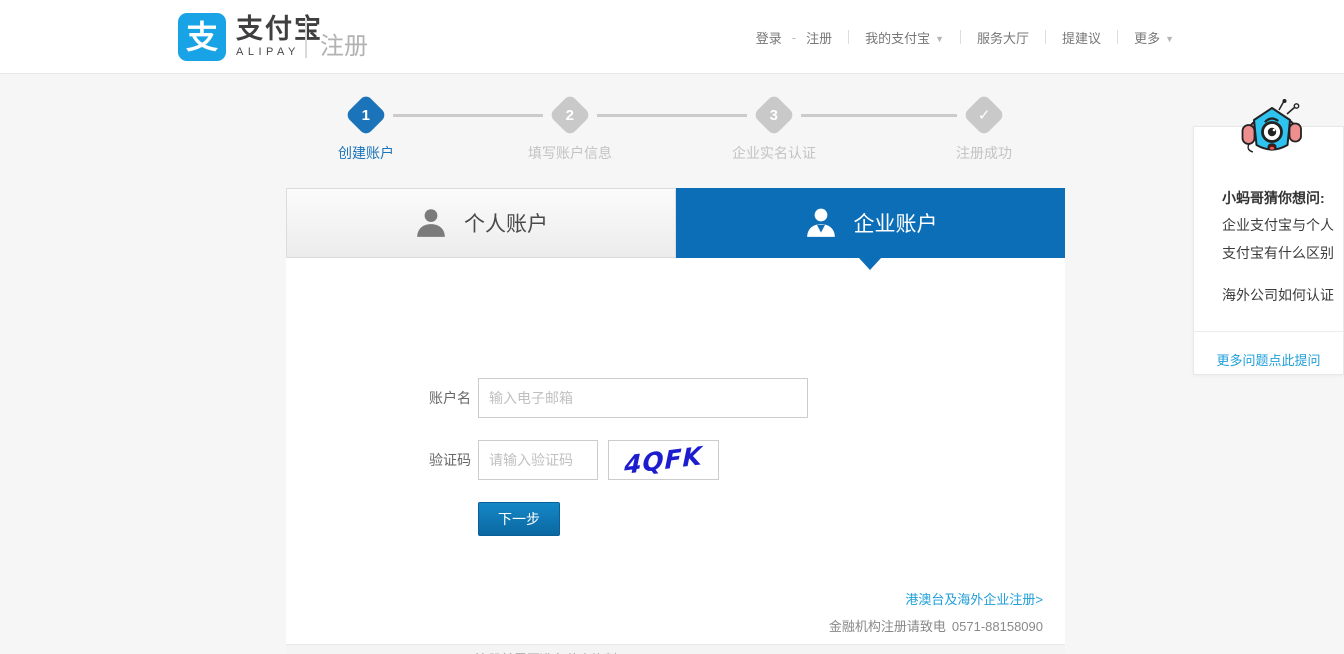  I want to click on business-person-icon, so click(821, 223).